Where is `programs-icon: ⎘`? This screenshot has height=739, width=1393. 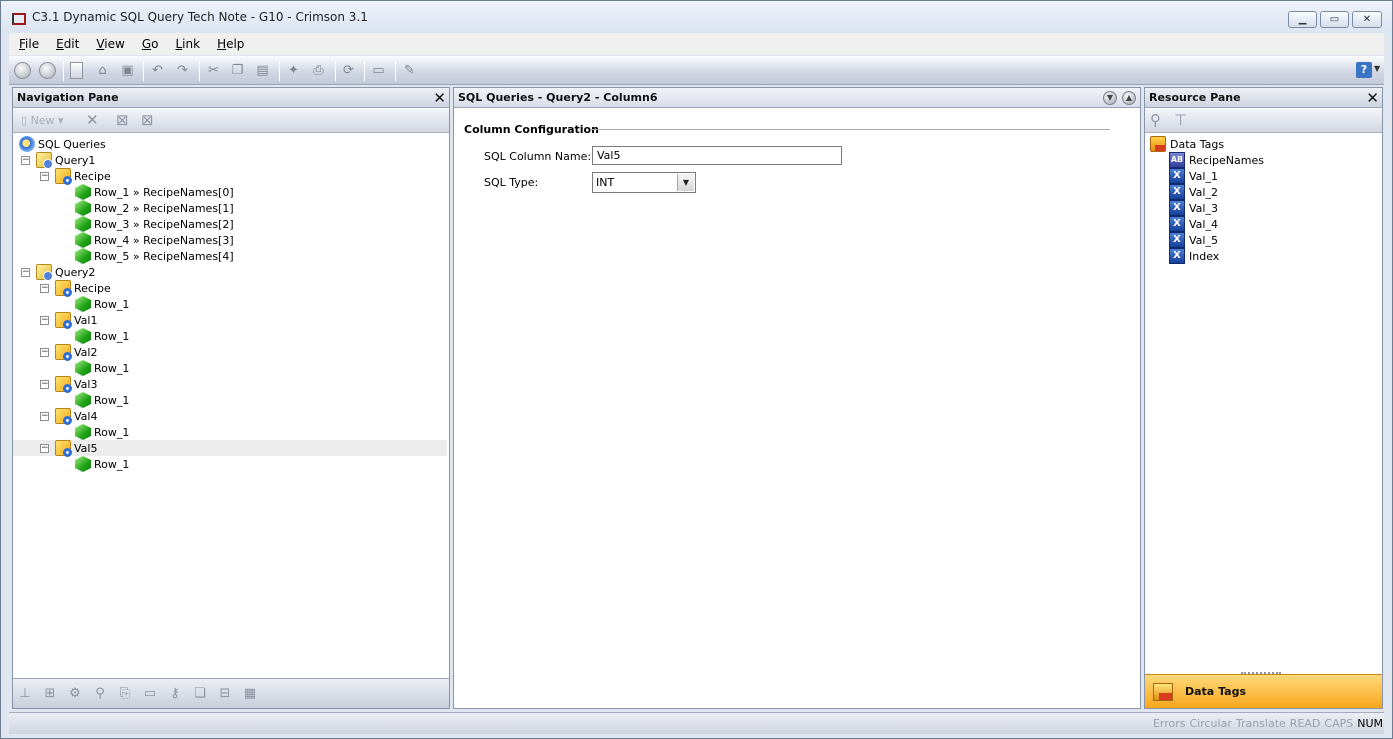 programs-icon: ⎘ is located at coordinates (125, 694).